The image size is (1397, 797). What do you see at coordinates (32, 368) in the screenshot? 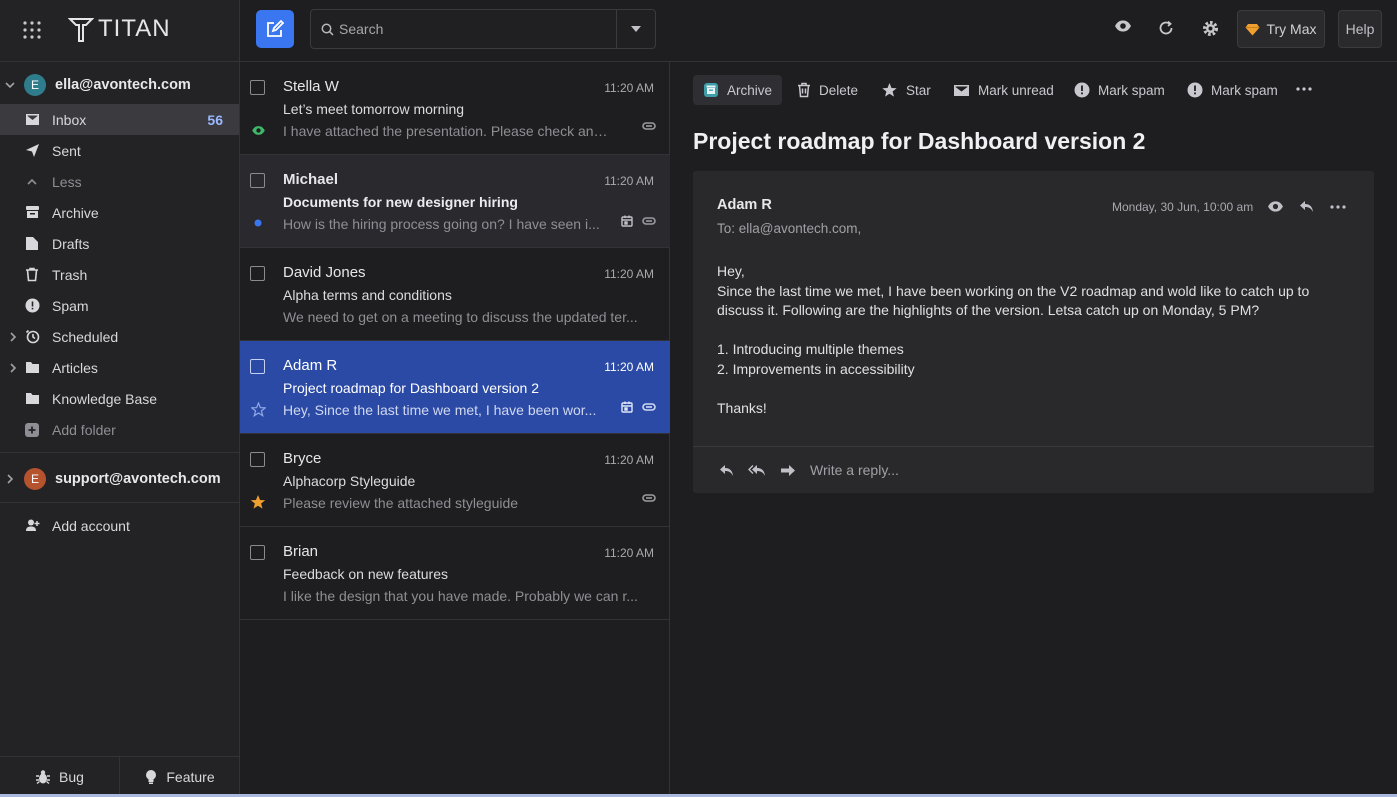
I see `folder-icon` at bounding box center [32, 368].